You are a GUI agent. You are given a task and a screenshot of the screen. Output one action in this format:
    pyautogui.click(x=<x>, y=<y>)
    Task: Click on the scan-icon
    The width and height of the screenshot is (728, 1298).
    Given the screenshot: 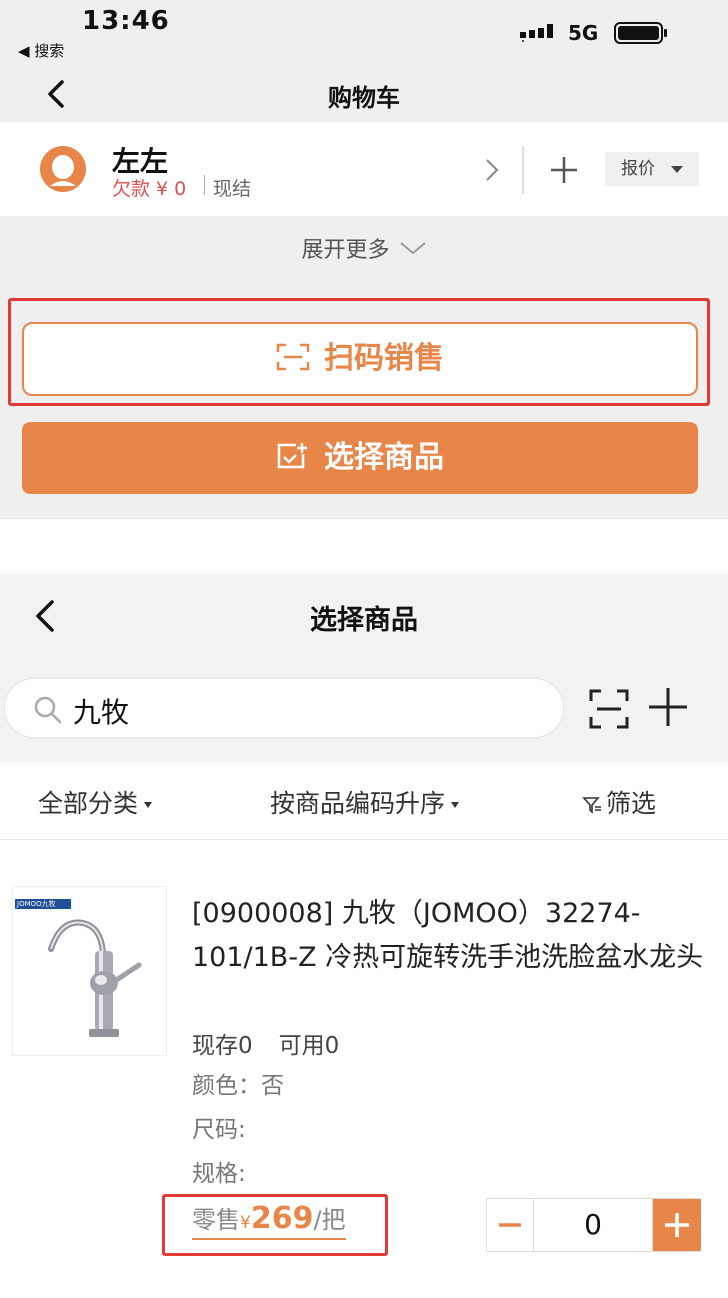 What is the action you would take?
    pyautogui.click(x=609, y=709)
    